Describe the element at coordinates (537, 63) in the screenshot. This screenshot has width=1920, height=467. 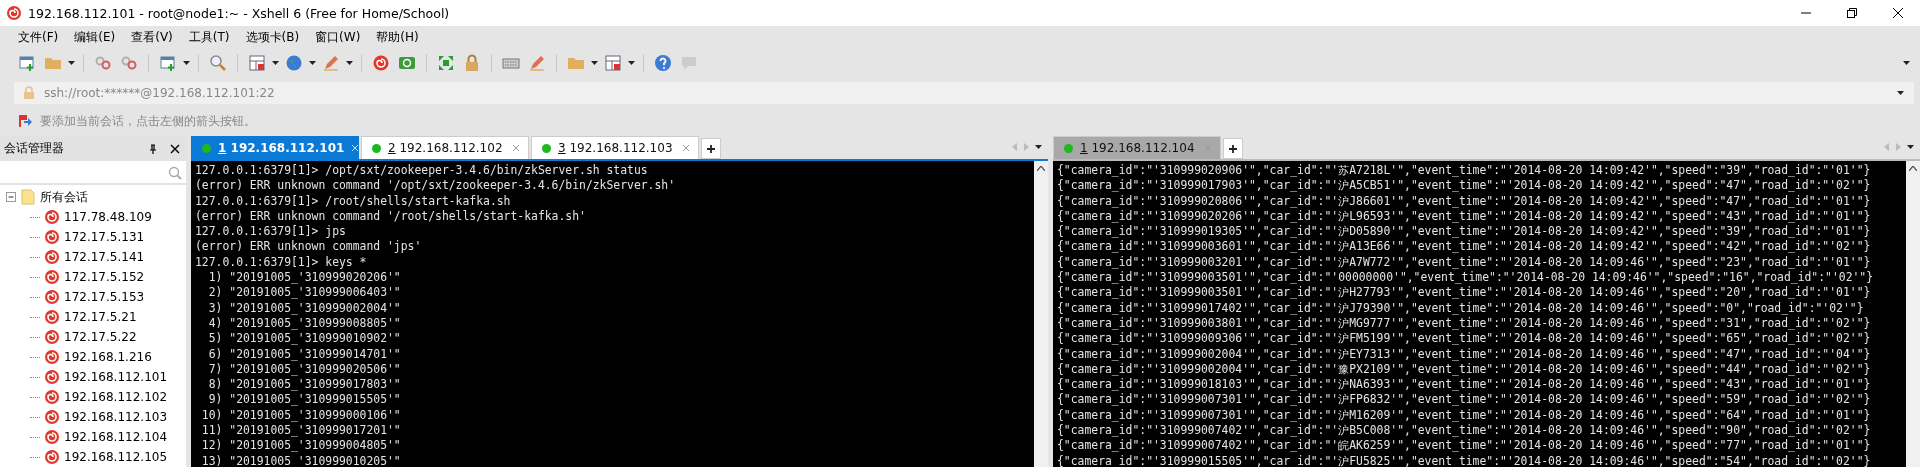
I see `highlighter-icon` at that location.